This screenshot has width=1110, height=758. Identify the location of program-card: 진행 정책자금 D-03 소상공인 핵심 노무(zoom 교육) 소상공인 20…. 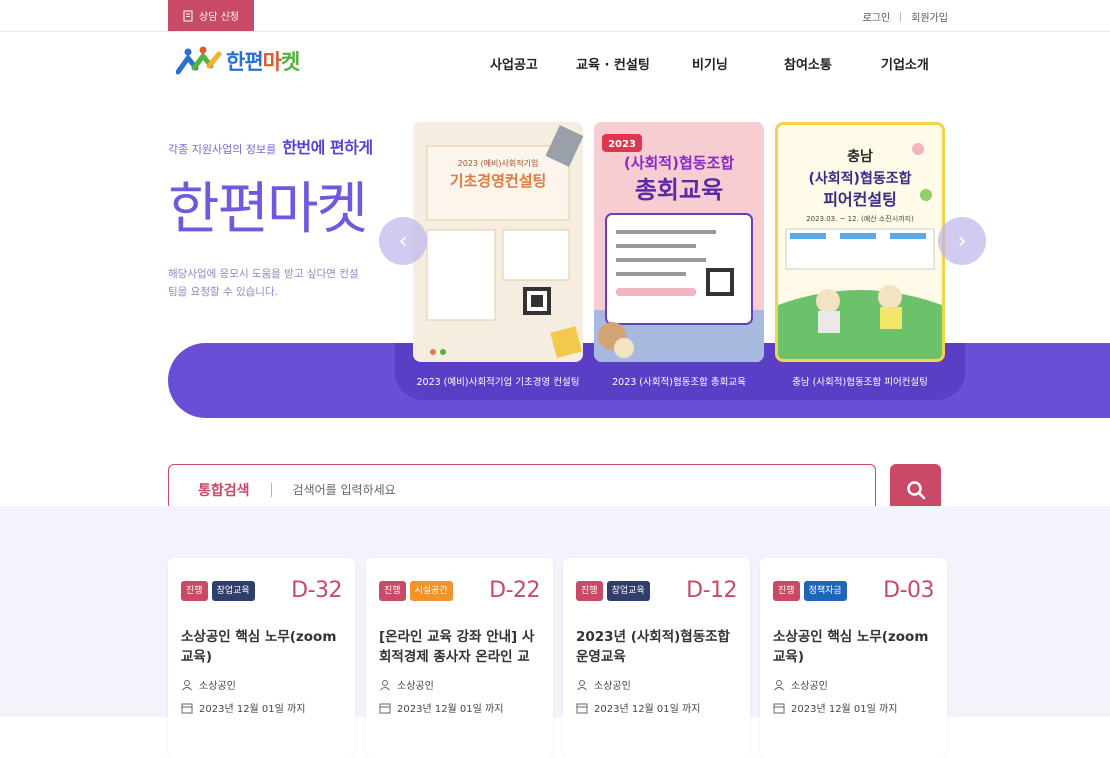
(853, 658).